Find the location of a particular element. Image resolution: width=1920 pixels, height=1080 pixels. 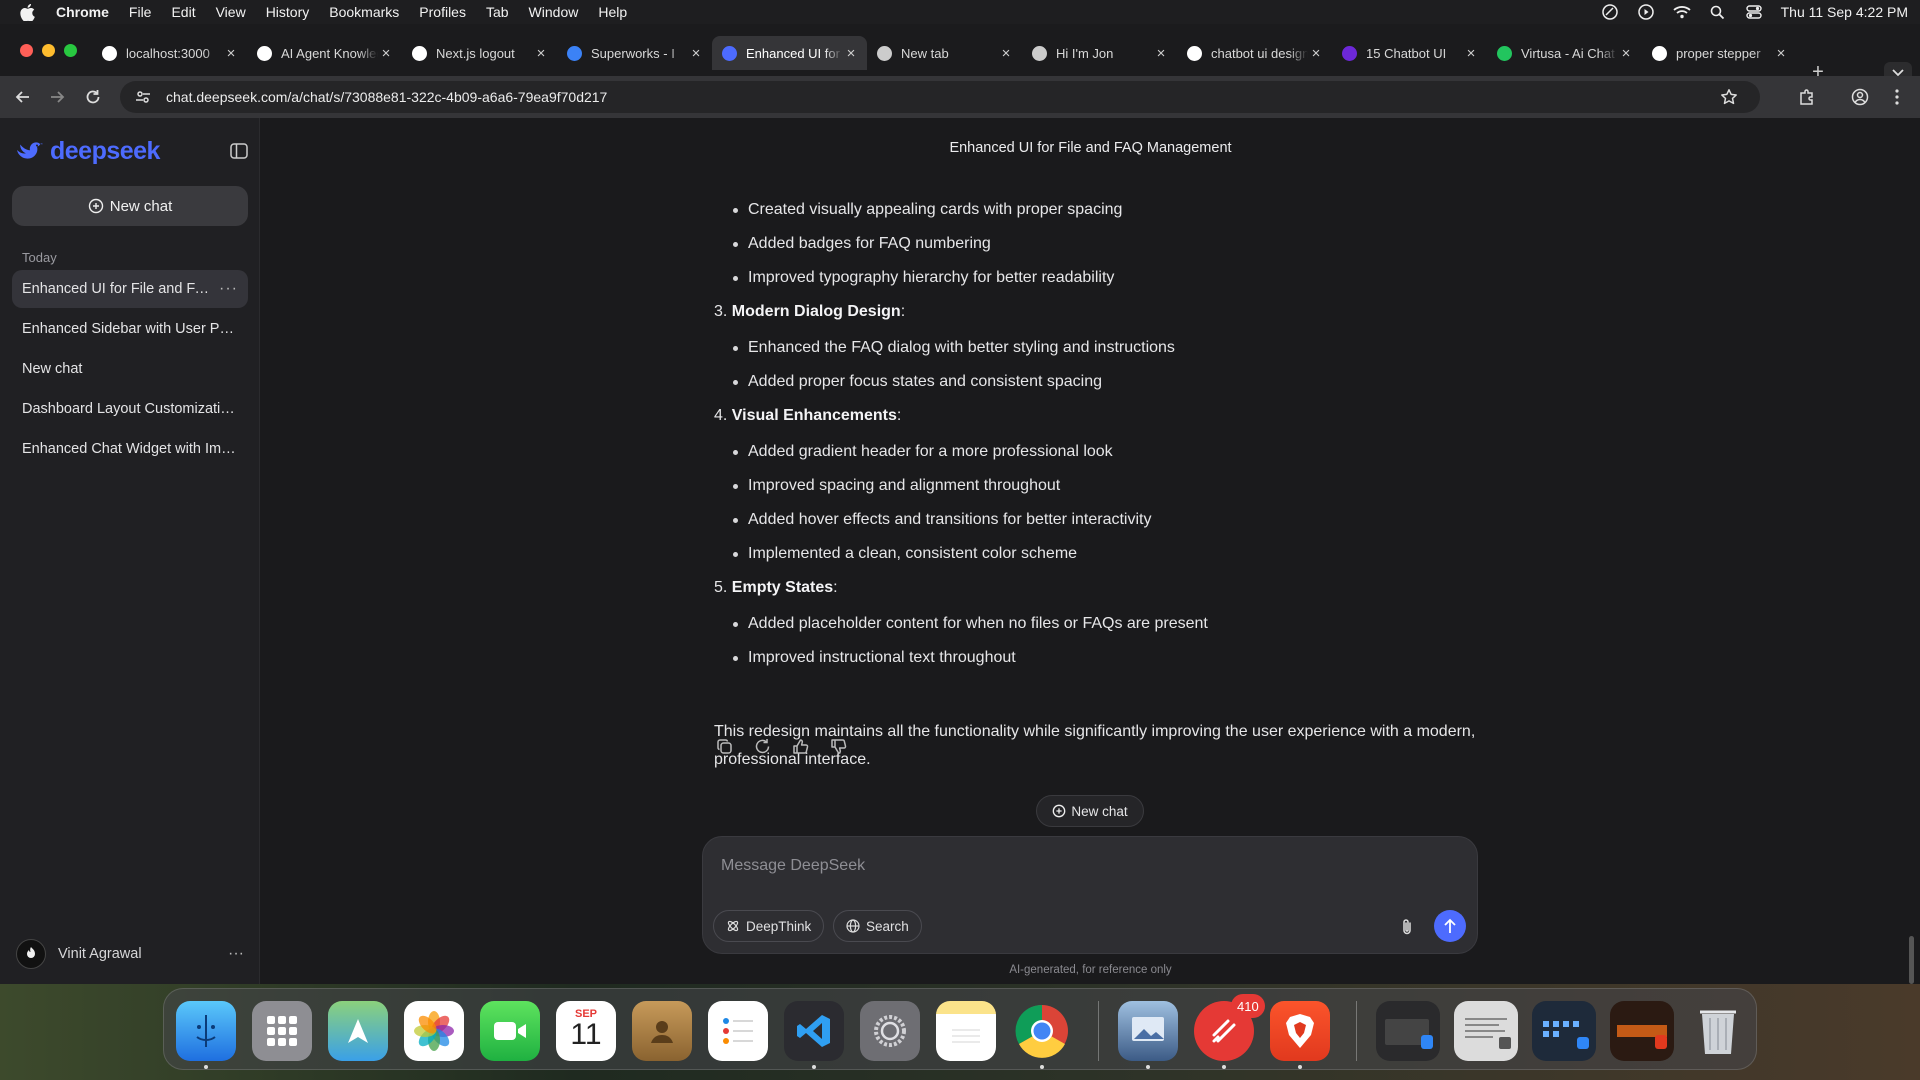

media-play-icon is located at coordinates (1646, 12).